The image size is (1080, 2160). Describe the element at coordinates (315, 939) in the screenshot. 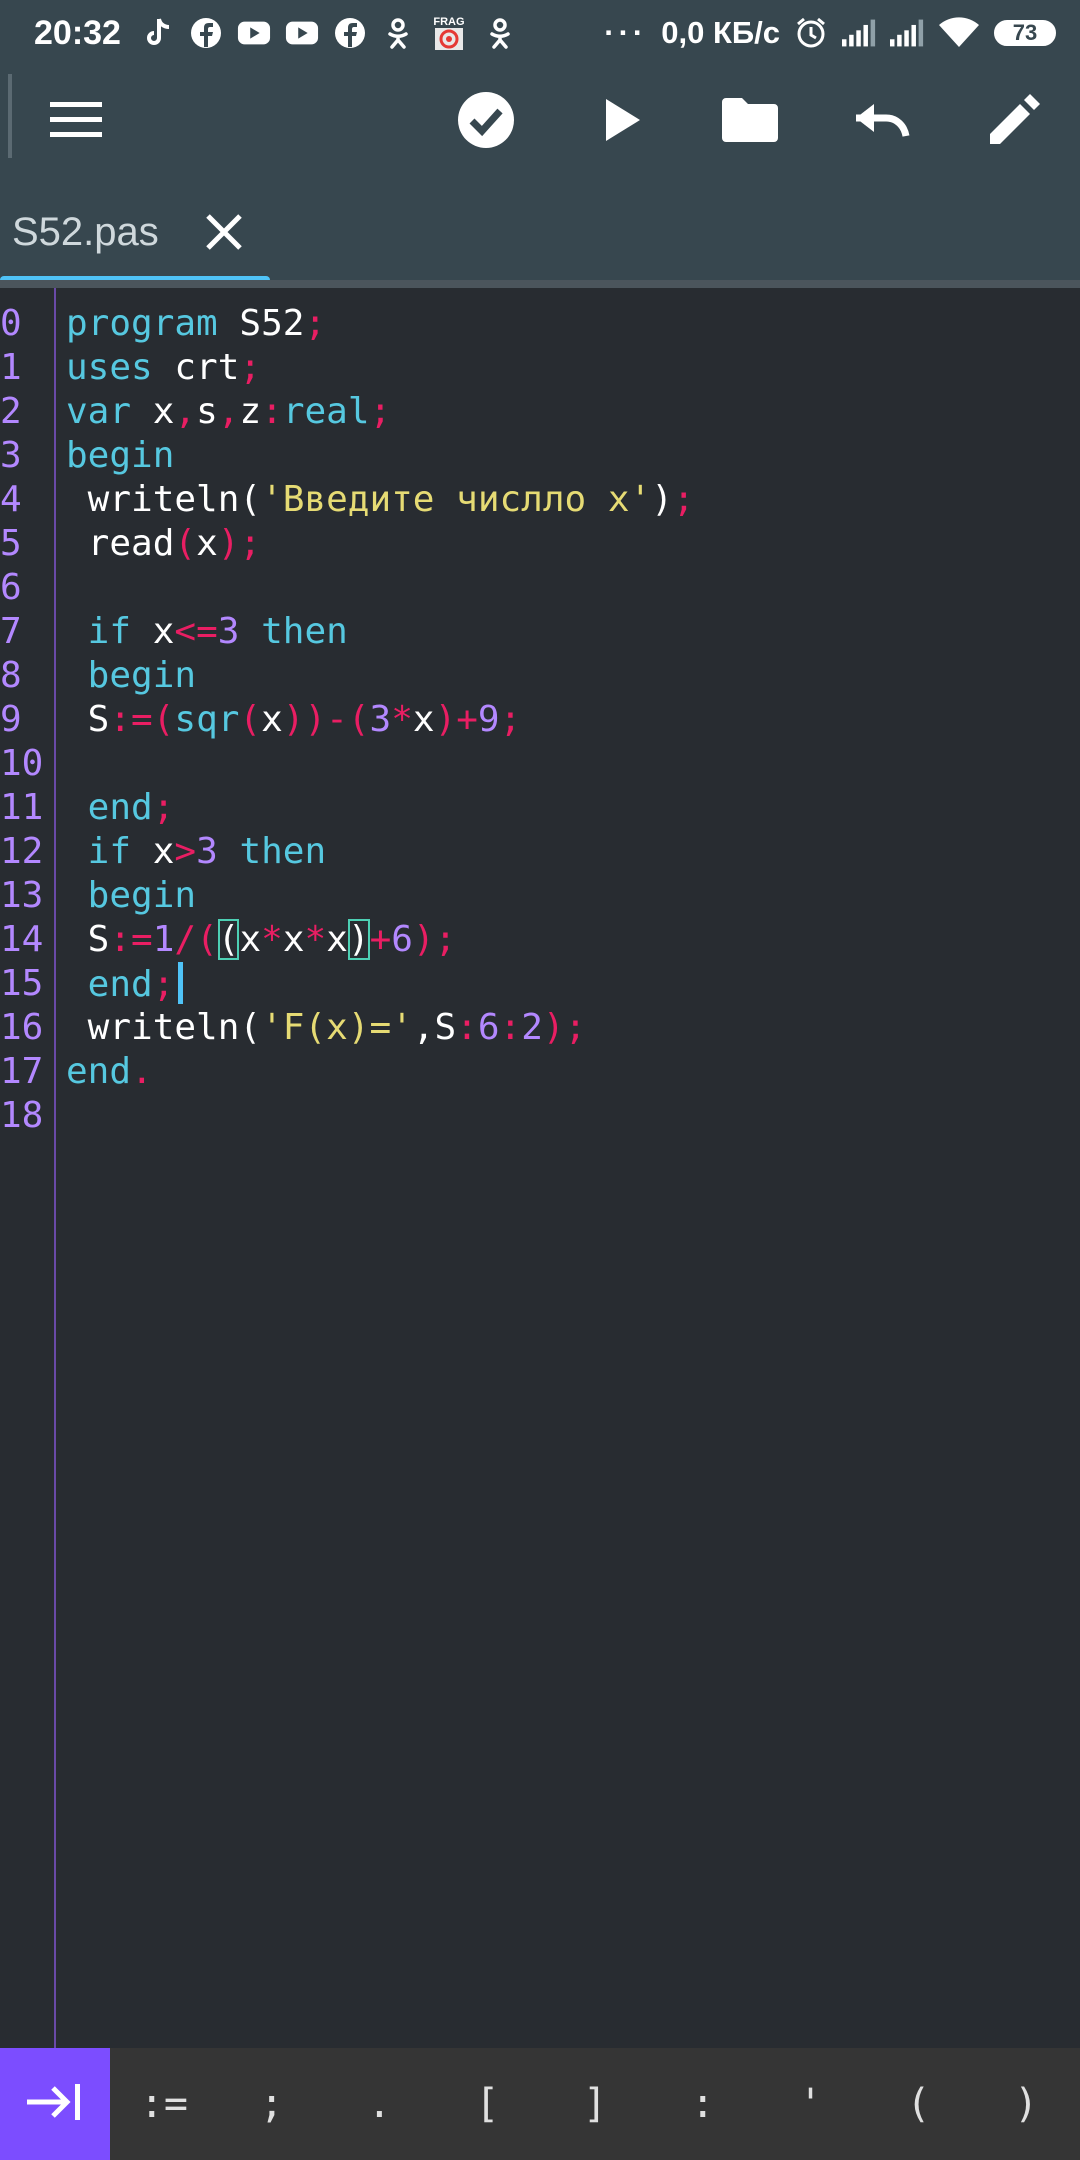

I see `code-token: *` at that location.